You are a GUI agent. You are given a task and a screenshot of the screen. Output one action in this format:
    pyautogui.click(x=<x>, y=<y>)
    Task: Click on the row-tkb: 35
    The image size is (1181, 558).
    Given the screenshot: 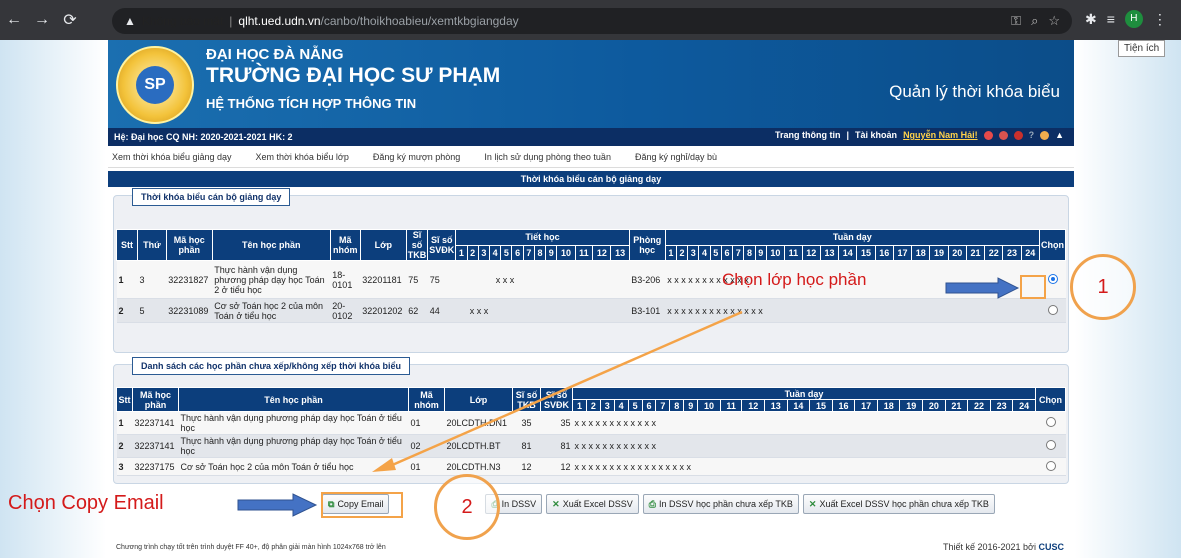 What is the action you would take?
    pyautogui.click(x=526, y=423)
    